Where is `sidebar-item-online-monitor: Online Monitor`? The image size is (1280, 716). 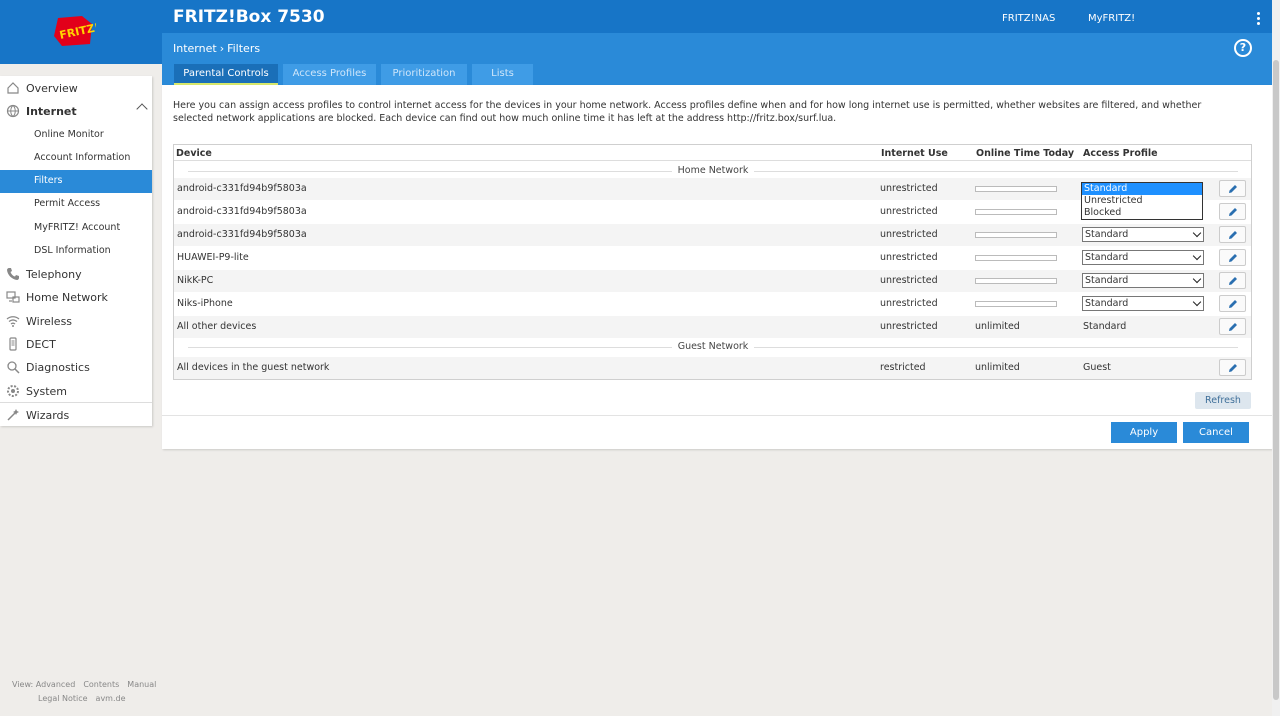 sidebar-item-online-monitor: Online Monitor is located at coordinates (76, 135).